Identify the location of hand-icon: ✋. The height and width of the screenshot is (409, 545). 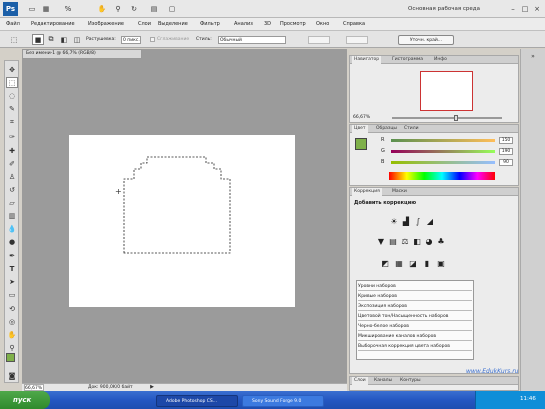
(102, 8).